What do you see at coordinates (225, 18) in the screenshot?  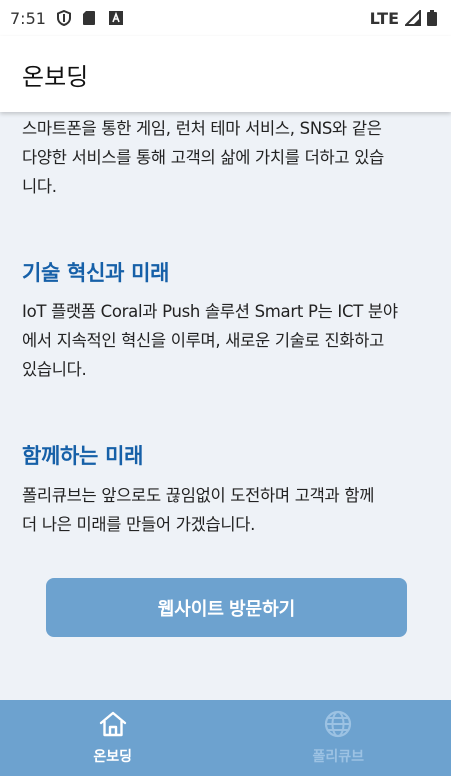 I see `status-bar: 7:51 LTE` at bounding box center [225, 18].